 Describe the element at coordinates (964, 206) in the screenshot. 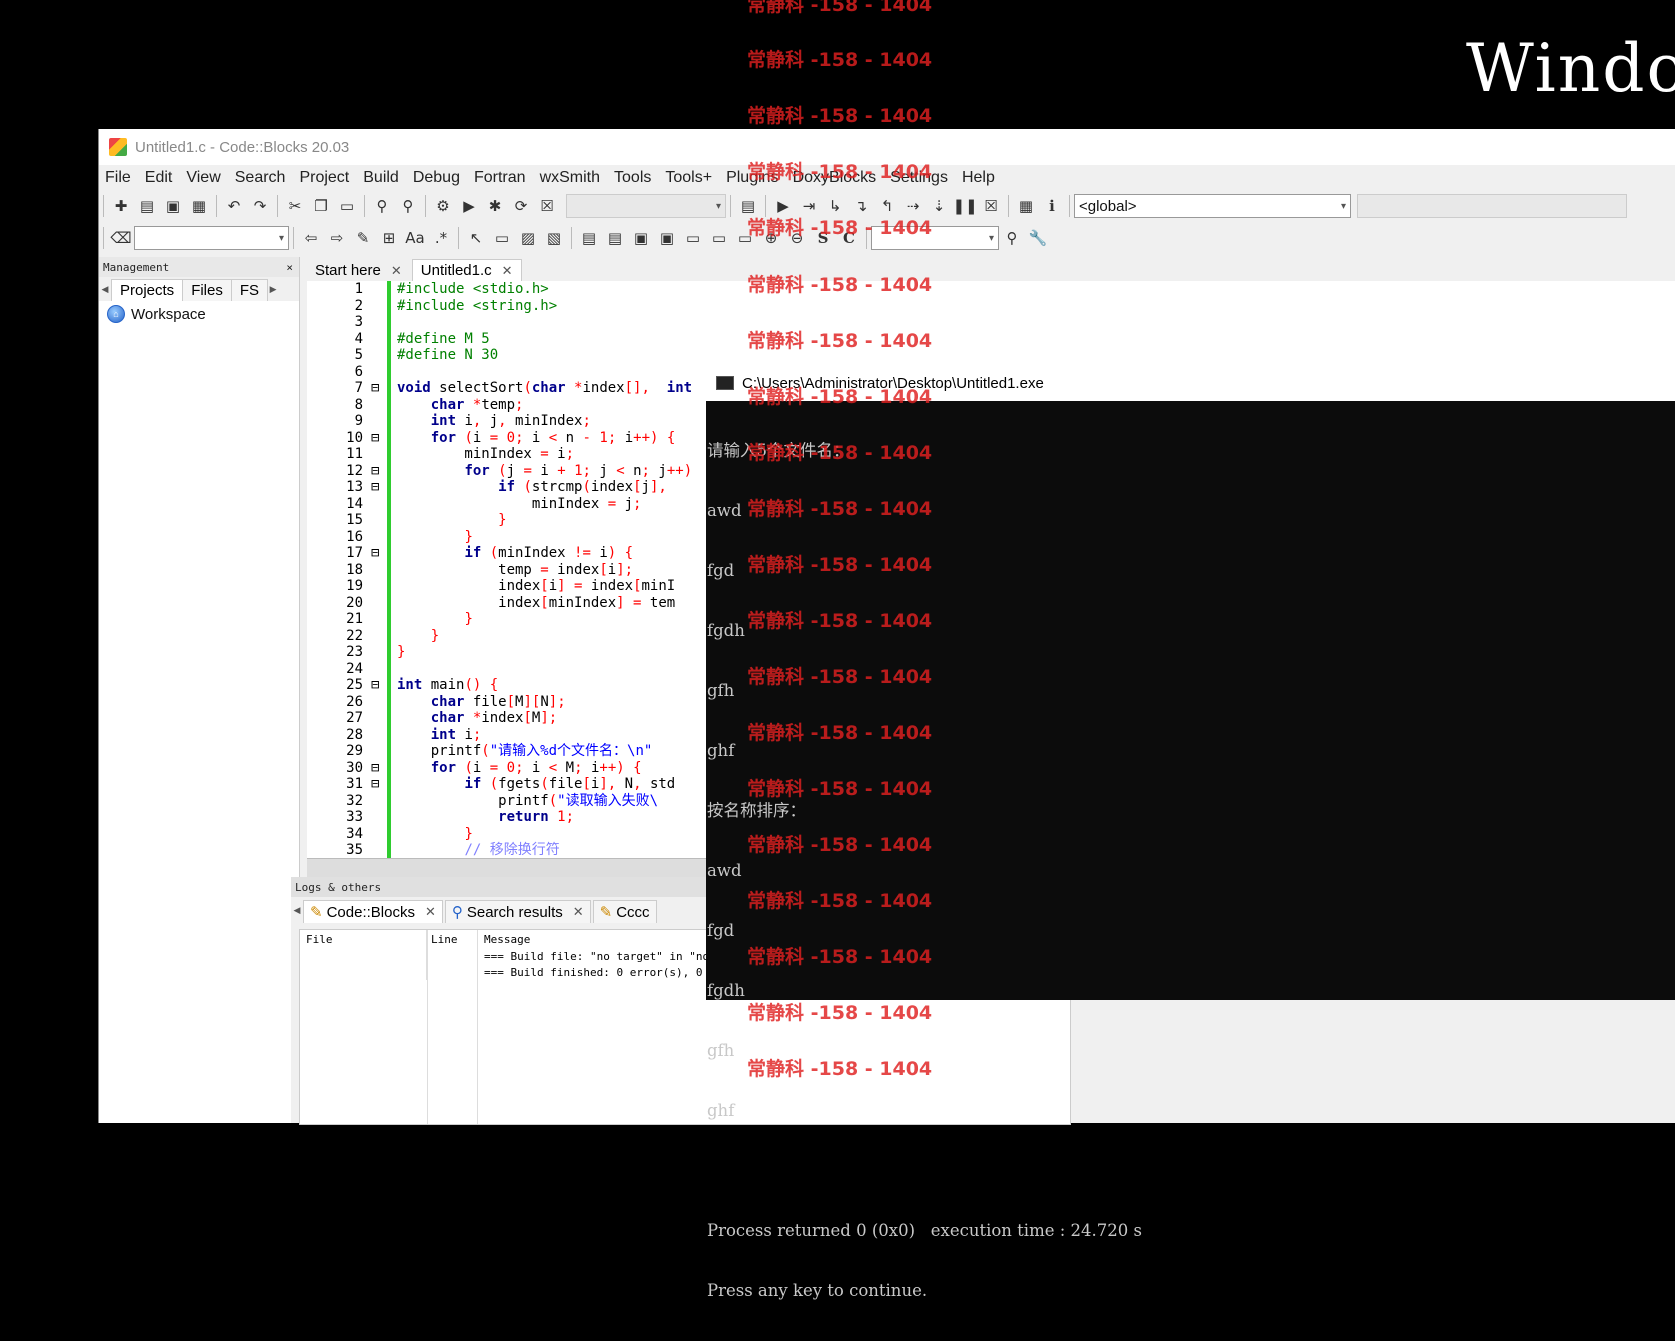

I see `pause-icon: ❚❚` at that location.